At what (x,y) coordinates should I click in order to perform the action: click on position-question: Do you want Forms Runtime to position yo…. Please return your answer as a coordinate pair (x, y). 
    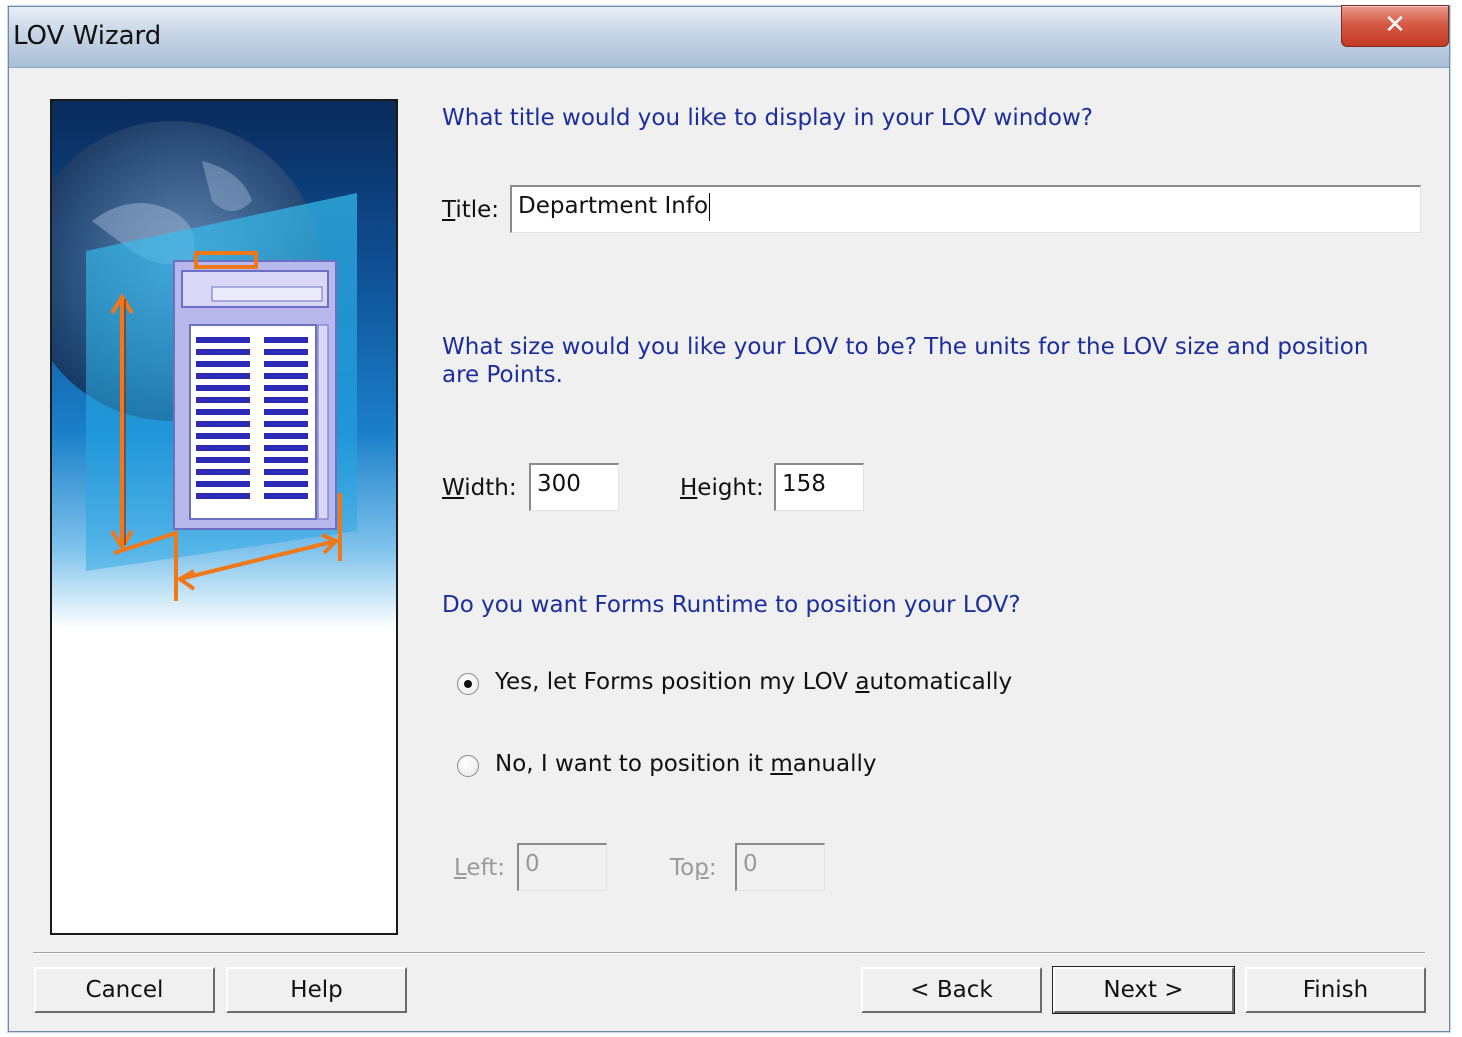
    Looking at the image, I should click on (731, 605).